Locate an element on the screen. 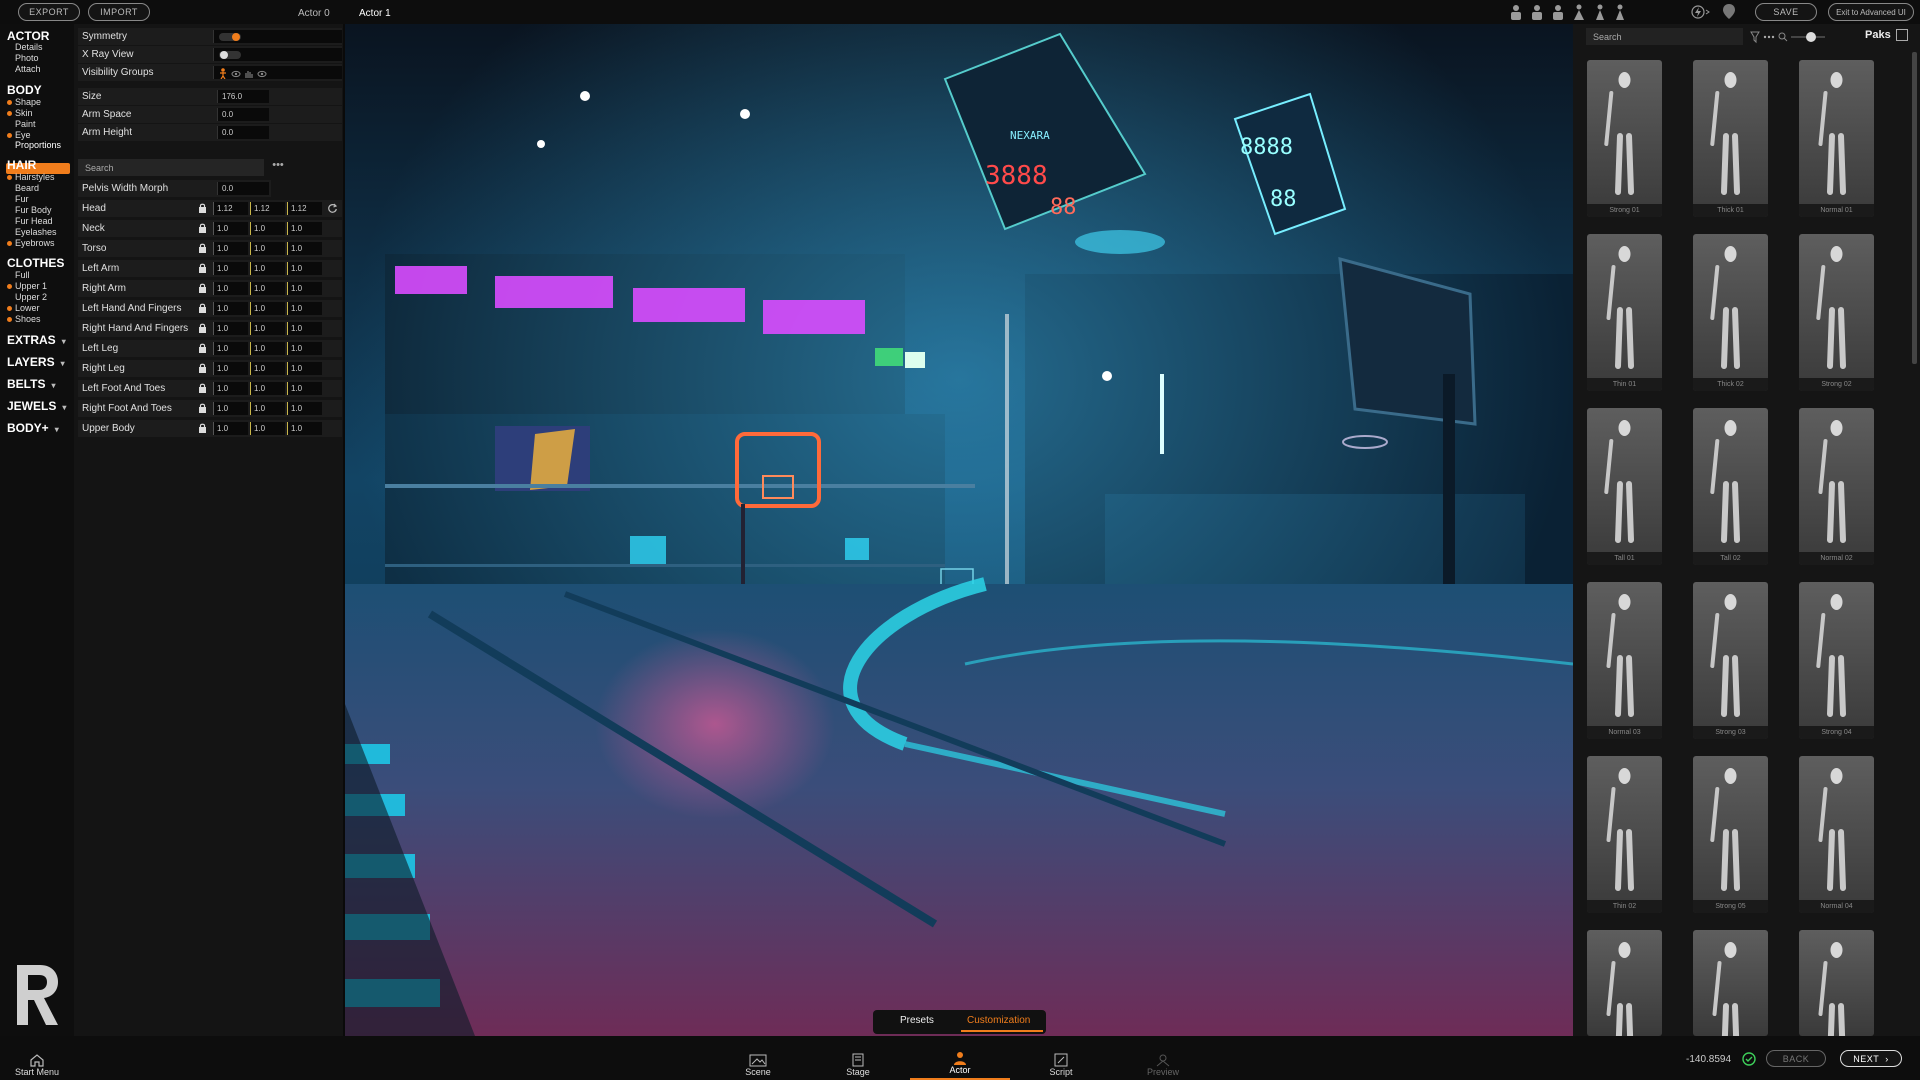 This screenshot has height=1080, width=1920. nav-item-upper-1: Upper 1 is located at coordinates (26, 286).